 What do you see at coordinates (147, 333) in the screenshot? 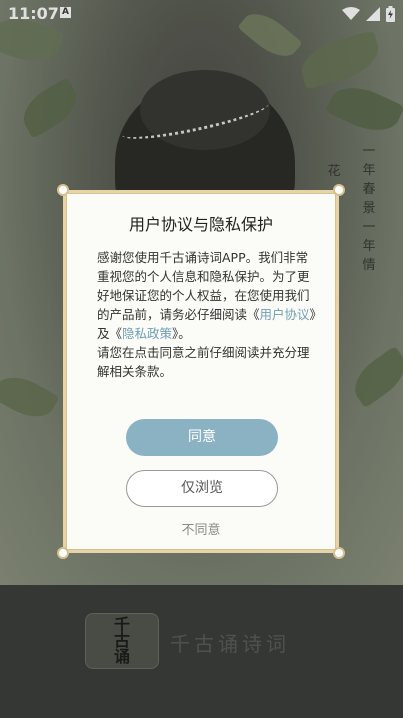
I see `privacy-policy-link: 隐私政策` at bounding box center [147, 333].